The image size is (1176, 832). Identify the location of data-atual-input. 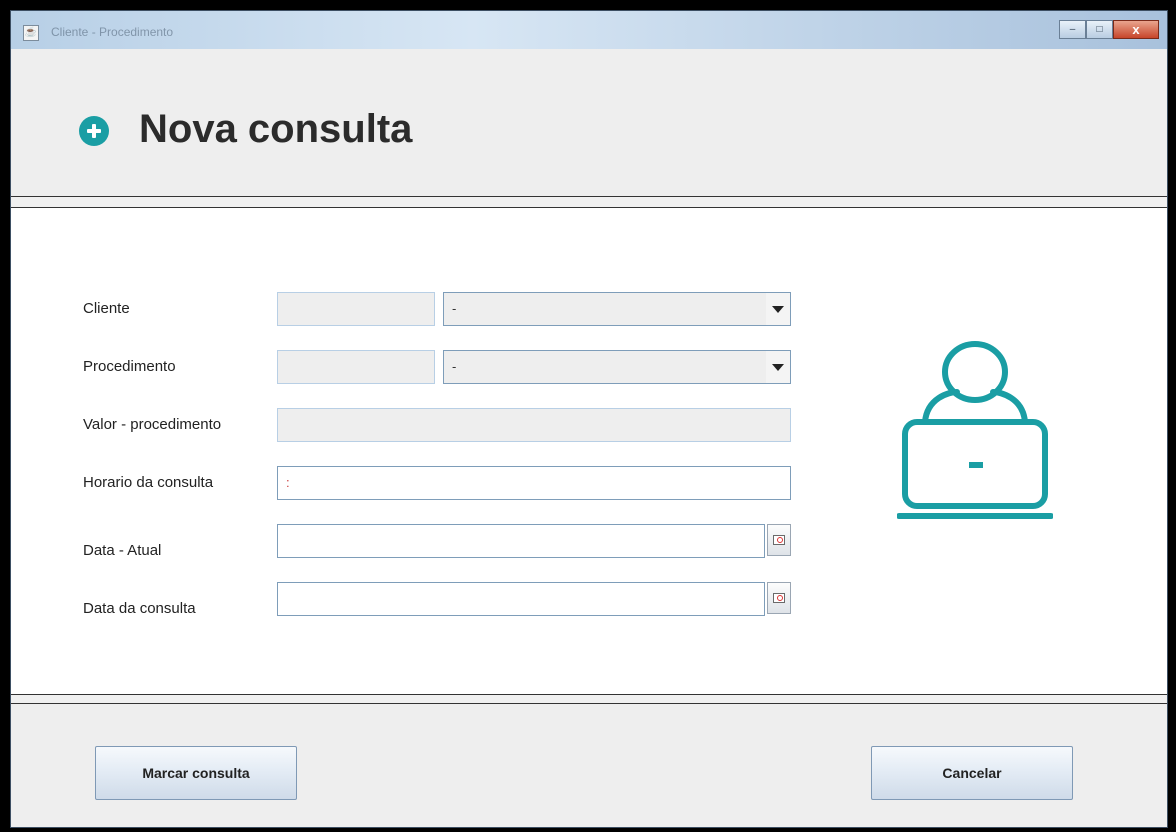
(521, 541).